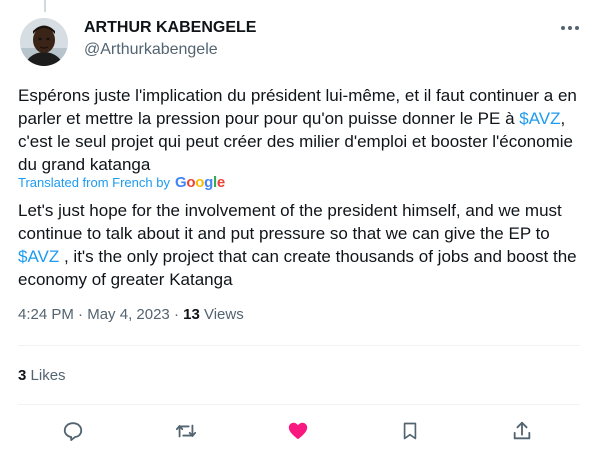 The height and width of the screenshot is (456, 598). I want to click on avatar-image, so click(44, 42).